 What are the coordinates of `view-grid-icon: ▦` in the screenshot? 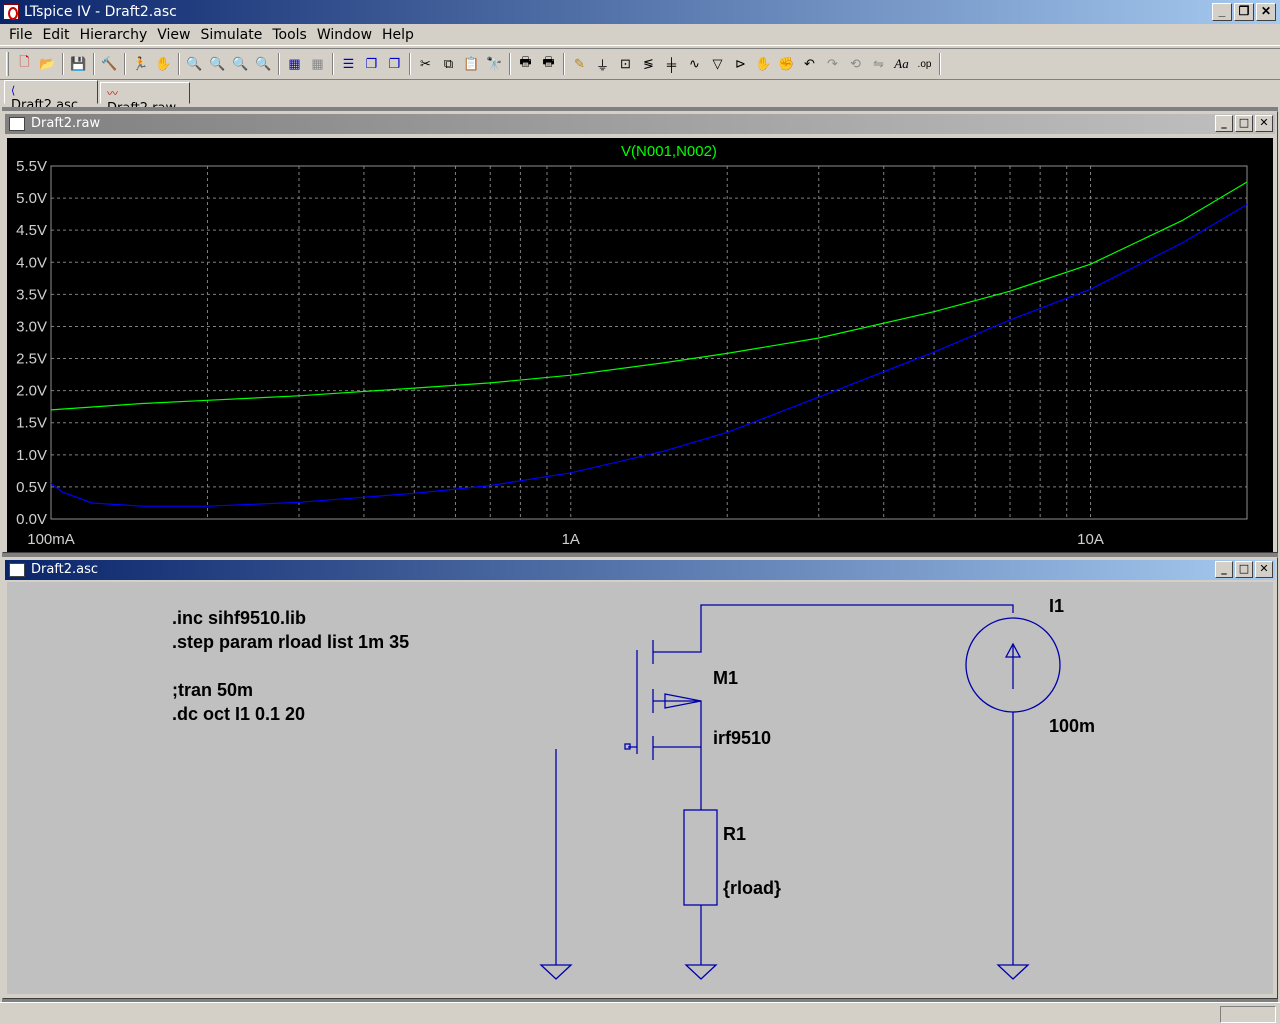 It's located at (317, 64).